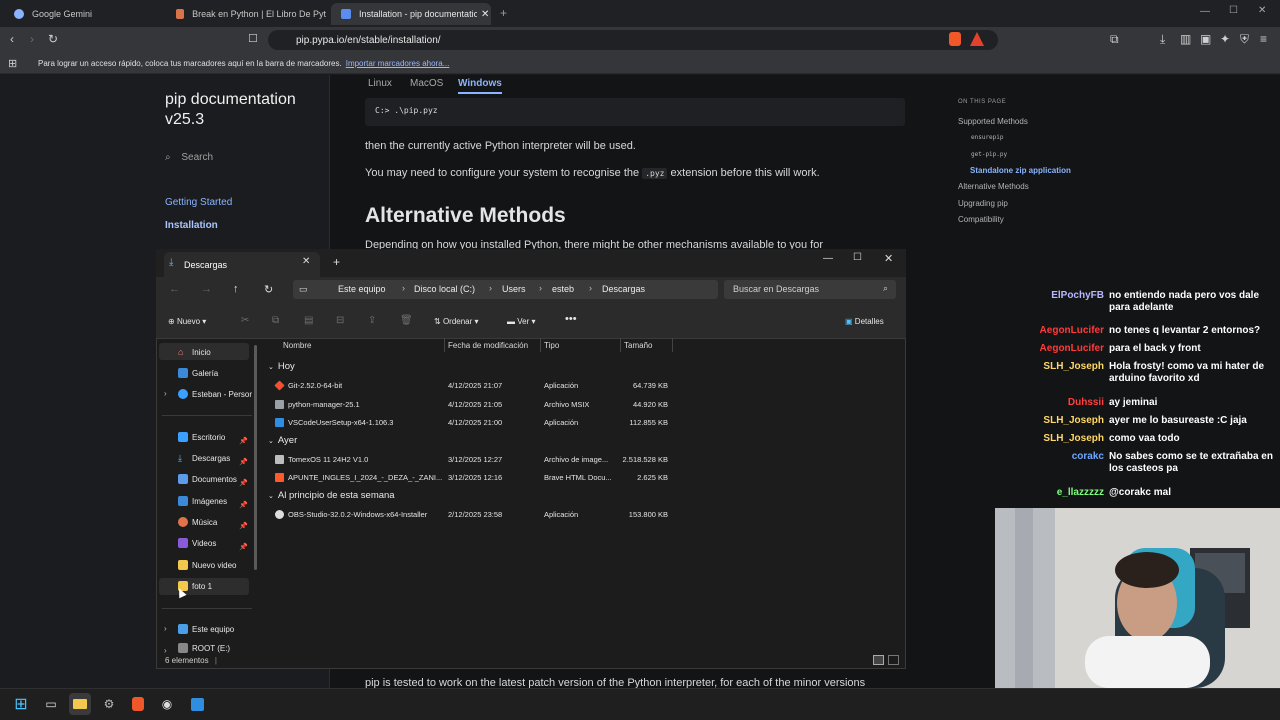  Describe the element at coordinates (253, 38) in the screenshot. I see `bookmark-icon: ☐` at that location.